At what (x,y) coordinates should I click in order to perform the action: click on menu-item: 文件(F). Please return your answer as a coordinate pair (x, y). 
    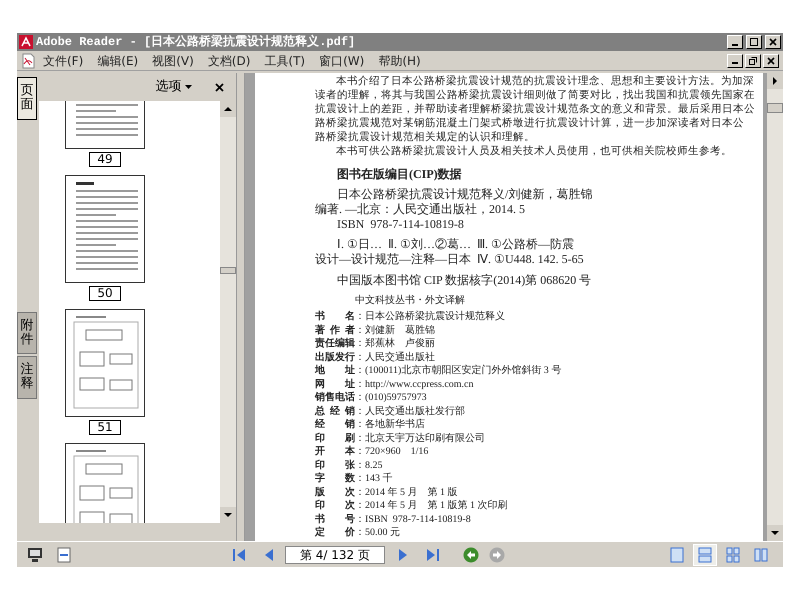
    Looking at the image, I should click on (63, 61).